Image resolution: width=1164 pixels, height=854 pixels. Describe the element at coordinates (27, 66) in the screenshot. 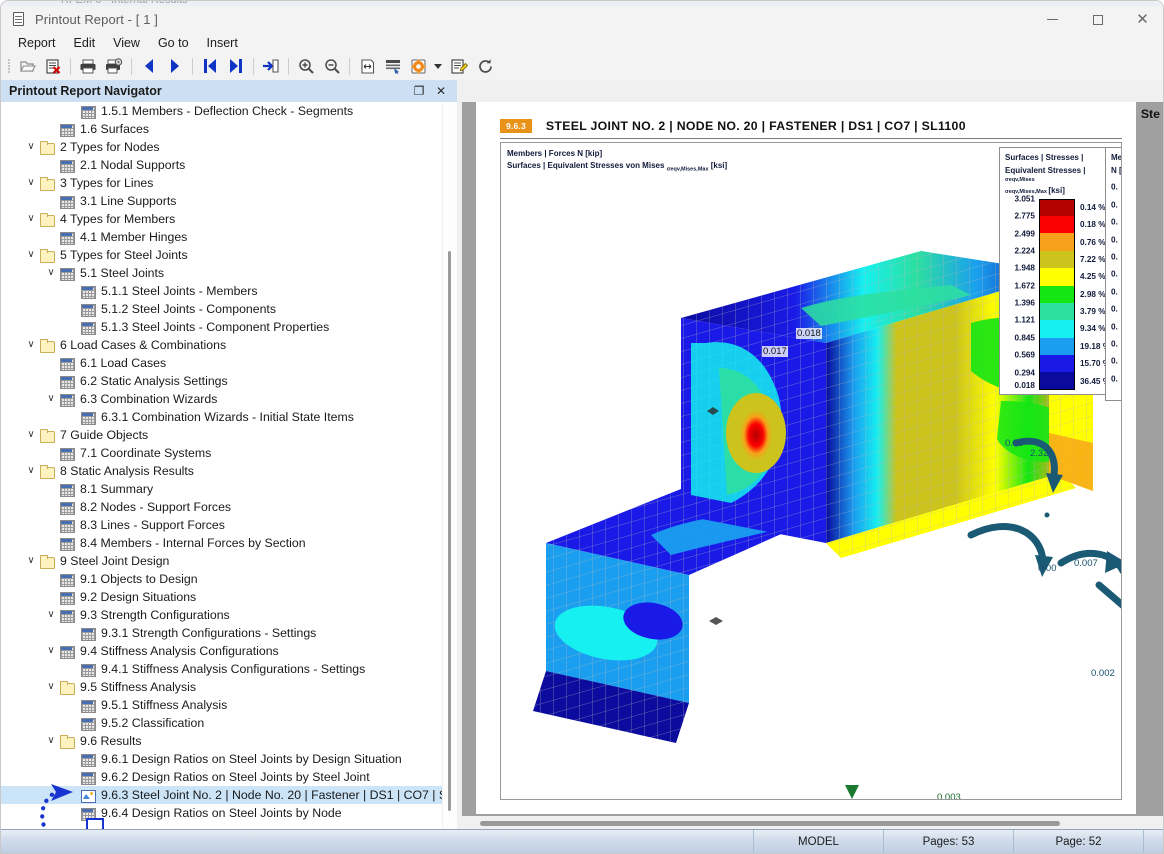

I see `open-report-icon` at that location.